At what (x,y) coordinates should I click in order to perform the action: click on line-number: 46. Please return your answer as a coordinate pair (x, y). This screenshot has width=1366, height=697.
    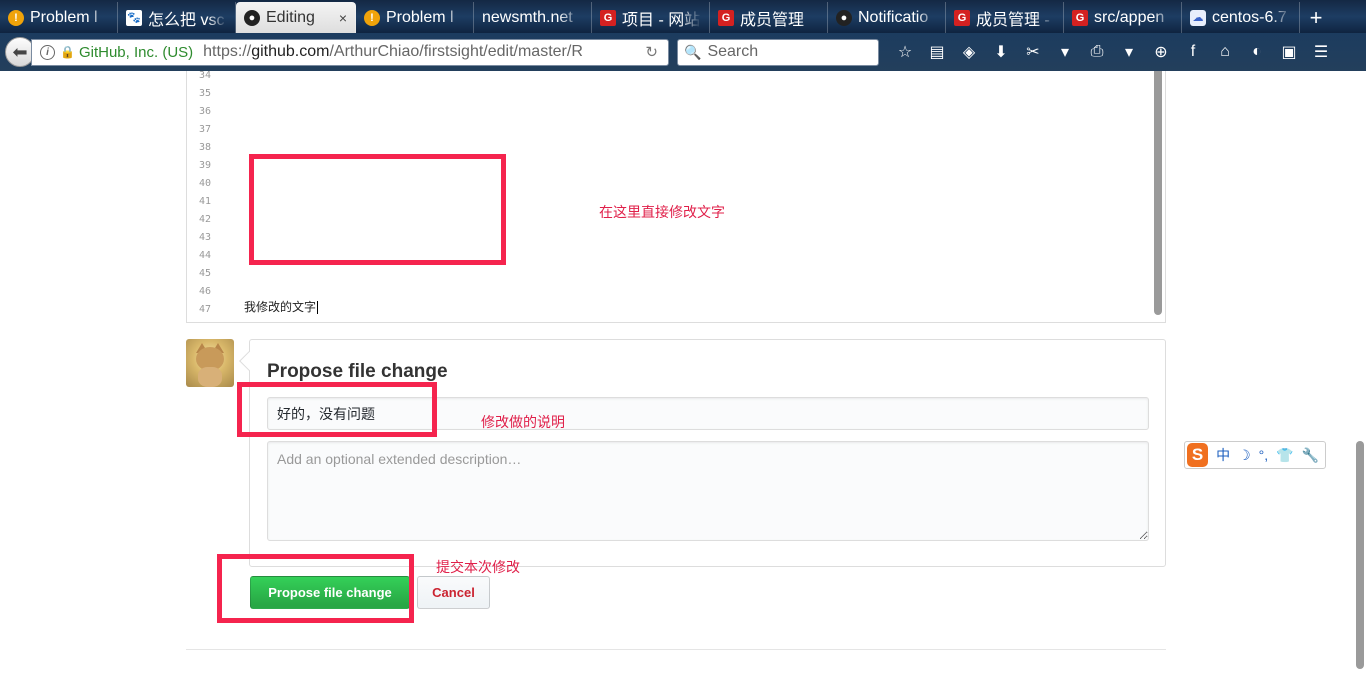
    Looking at the image, I should click on (204, 291).